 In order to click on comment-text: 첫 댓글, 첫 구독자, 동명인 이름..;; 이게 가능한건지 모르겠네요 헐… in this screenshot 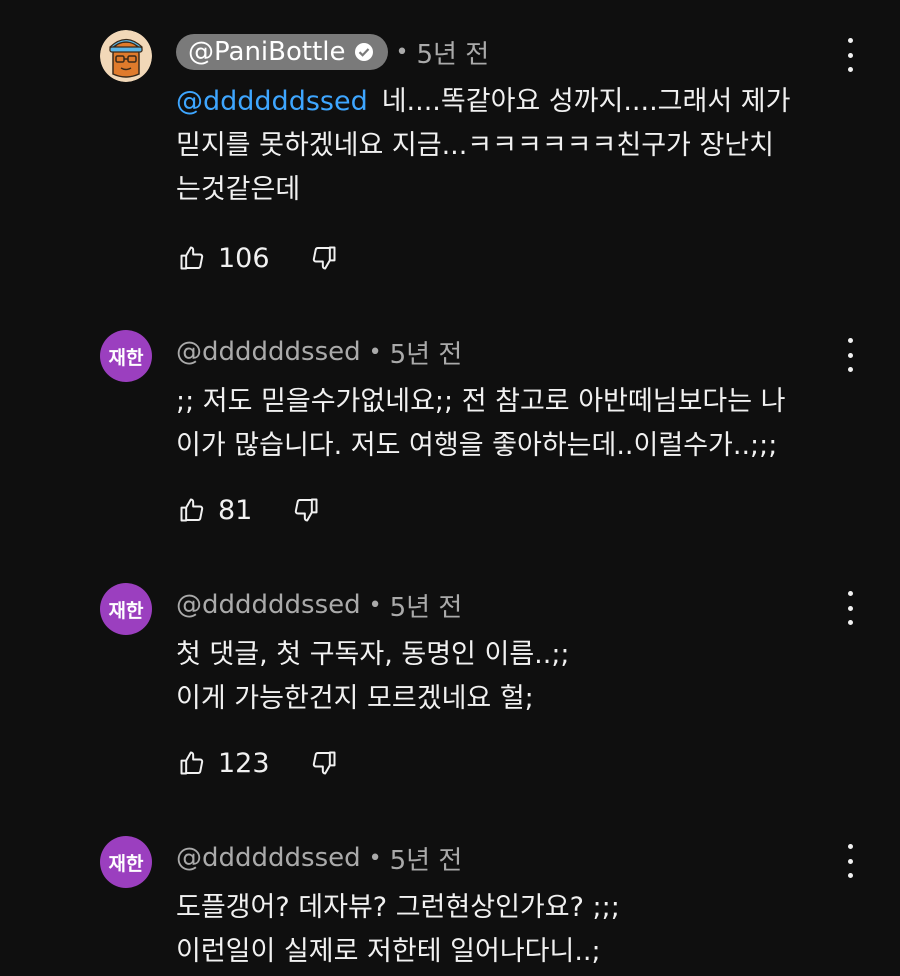, I will do `click(506, 677)`.